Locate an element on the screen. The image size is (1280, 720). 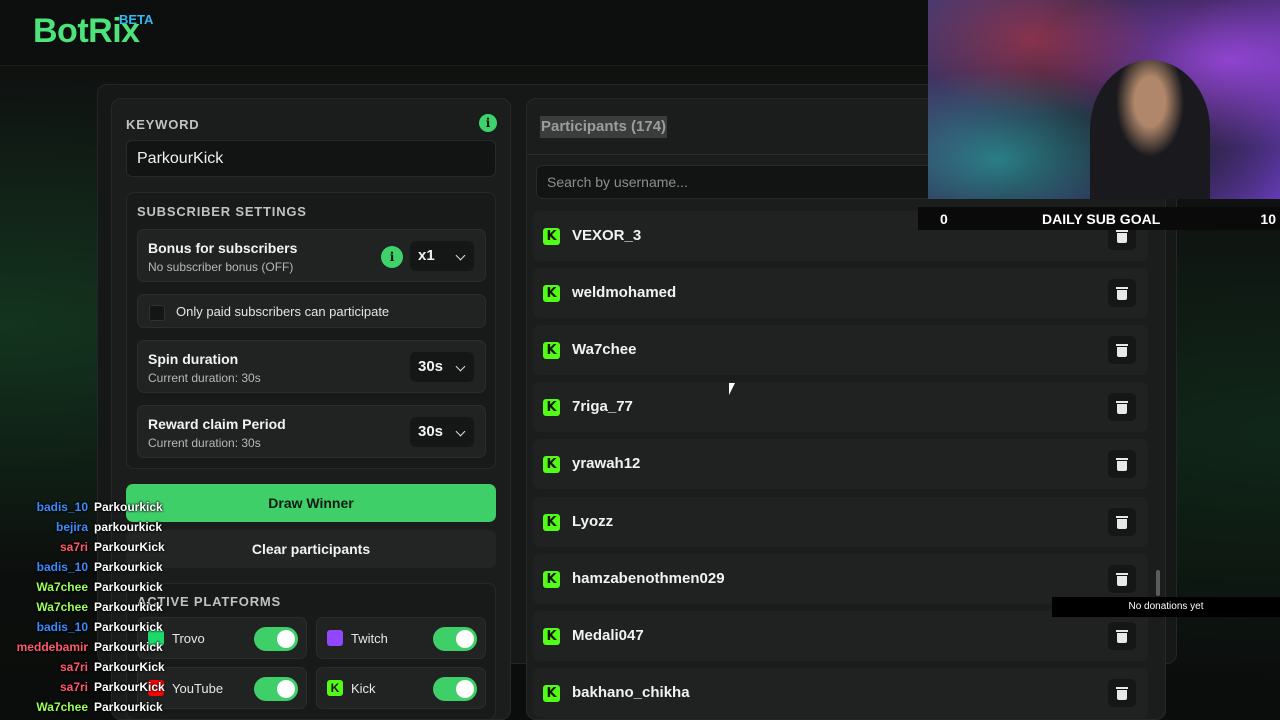
participant-name: Medali047 is located at coordinates (608, 635).